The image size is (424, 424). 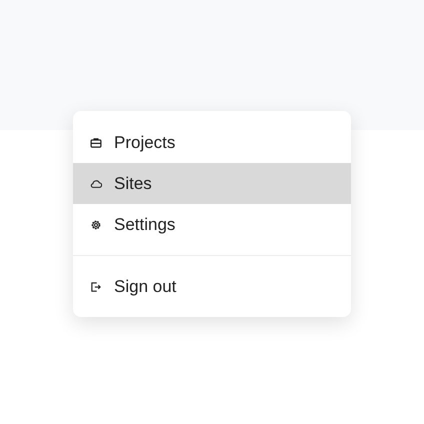 I want to click on gear-icon, so click(x=96, y=224).